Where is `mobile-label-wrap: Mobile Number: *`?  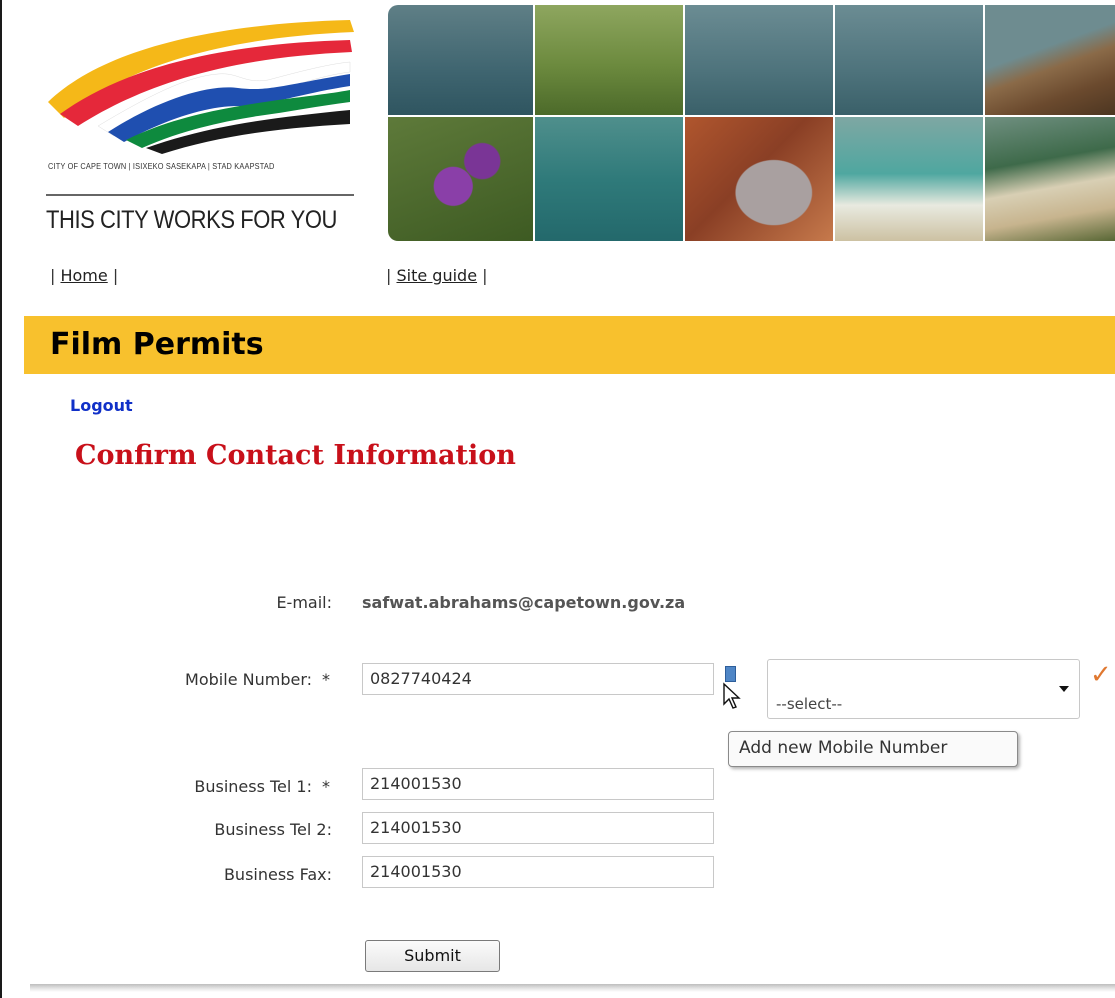
mobile-label-wrap: Mobile Number: * is located at coordinates (257, 679).